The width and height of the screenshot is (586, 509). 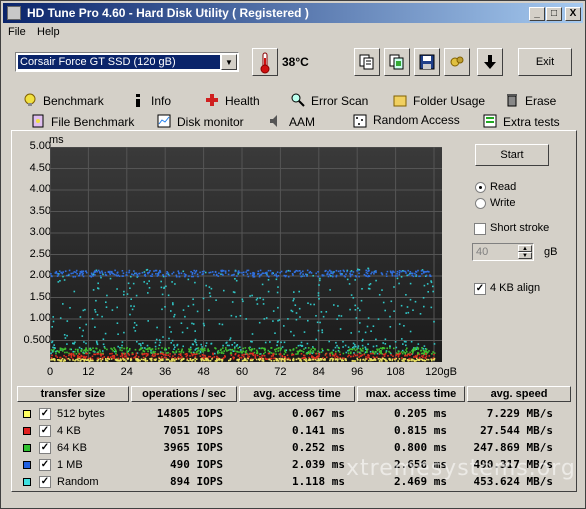 What do you see at coordinates (490, 62) in the screenshot?
I see `download-button` at bounding box center [490, 62].